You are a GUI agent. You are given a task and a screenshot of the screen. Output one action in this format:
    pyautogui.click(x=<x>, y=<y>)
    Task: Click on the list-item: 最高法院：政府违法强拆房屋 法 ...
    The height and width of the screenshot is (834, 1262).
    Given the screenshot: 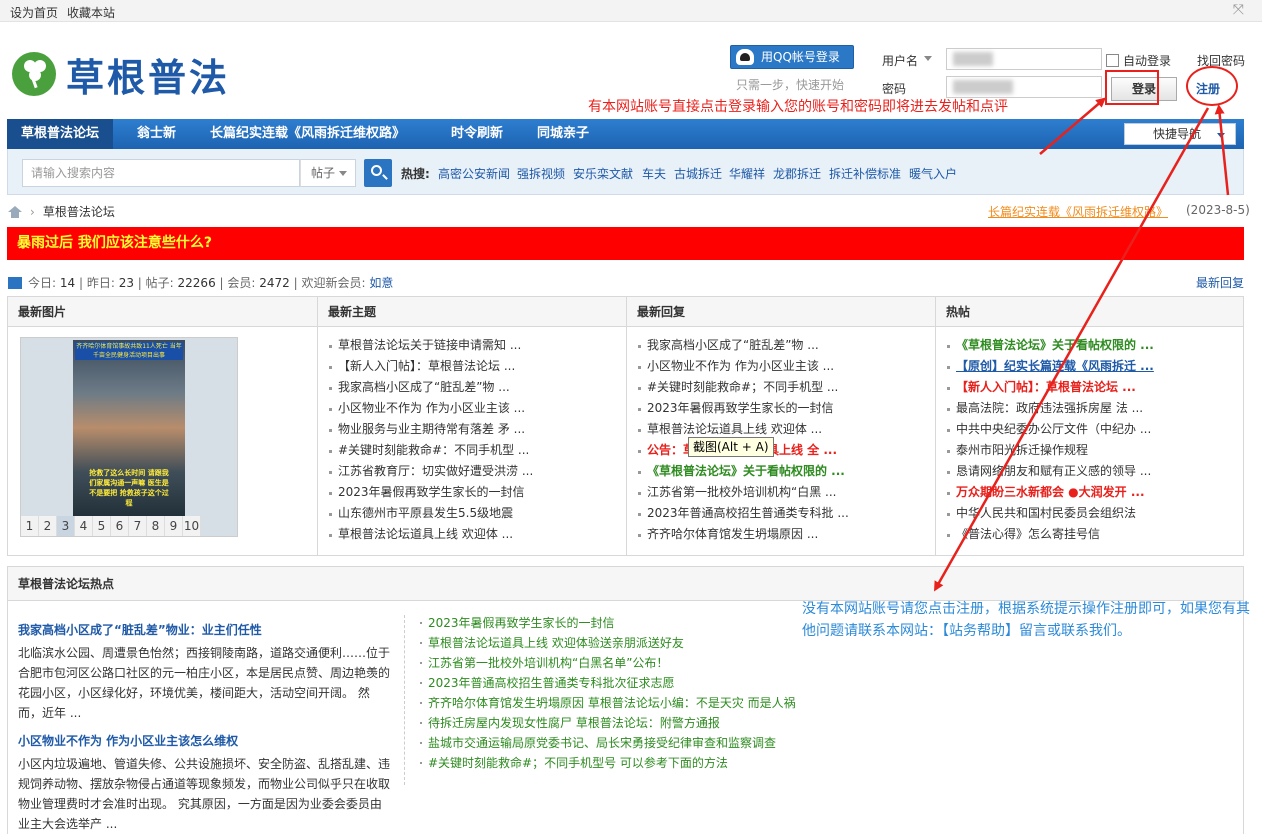 What is the action you would take?
    pyautogui.click(x=1094, y=408)
    